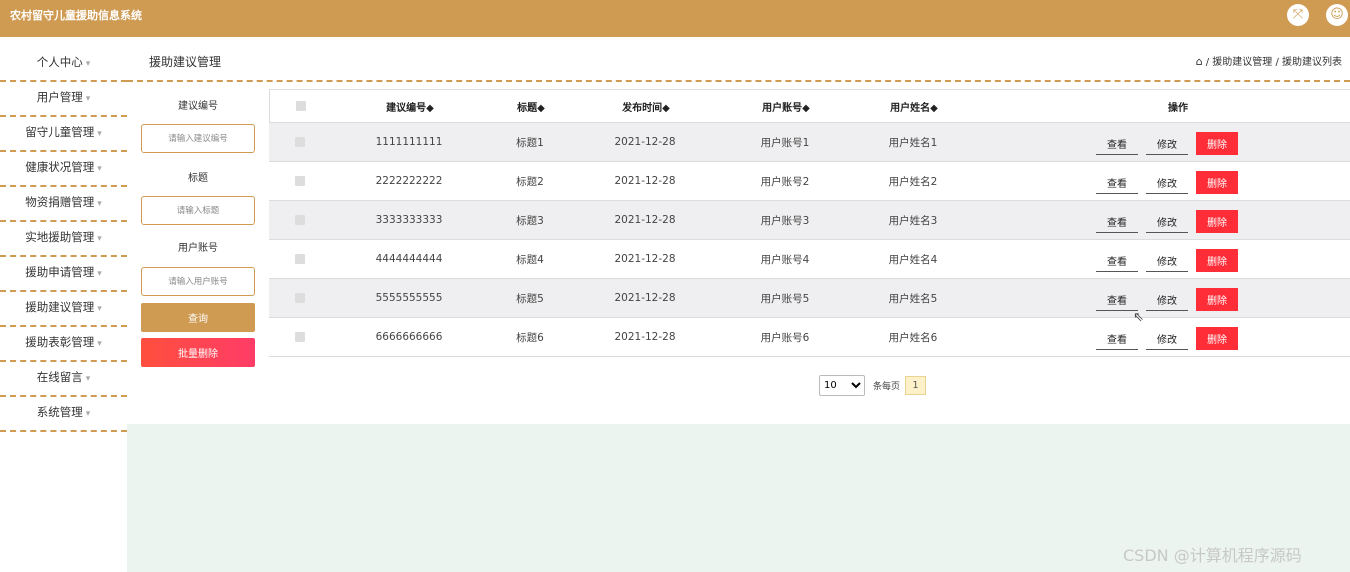  What do you see at coordinates (1212, 555) in the screenshot?
I see `watermark: CSDN @计算机程序源码` at bounding box center [1212, 555].